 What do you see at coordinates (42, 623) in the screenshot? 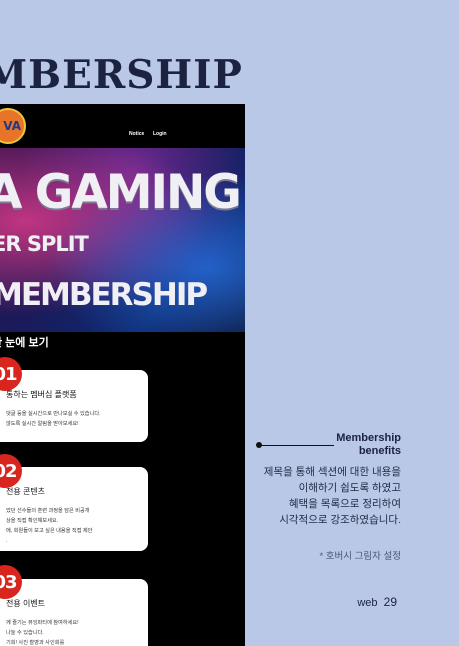
I see `card-desc-line: 께 즐기는 뷰잉파티에 참여하세요!` at bounding box center [42, 623].